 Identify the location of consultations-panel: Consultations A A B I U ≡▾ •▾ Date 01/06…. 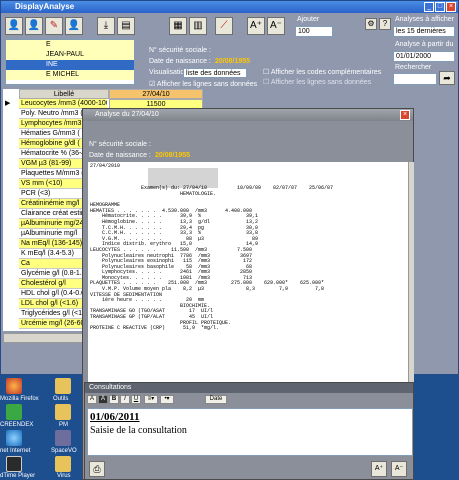
(249, 431).